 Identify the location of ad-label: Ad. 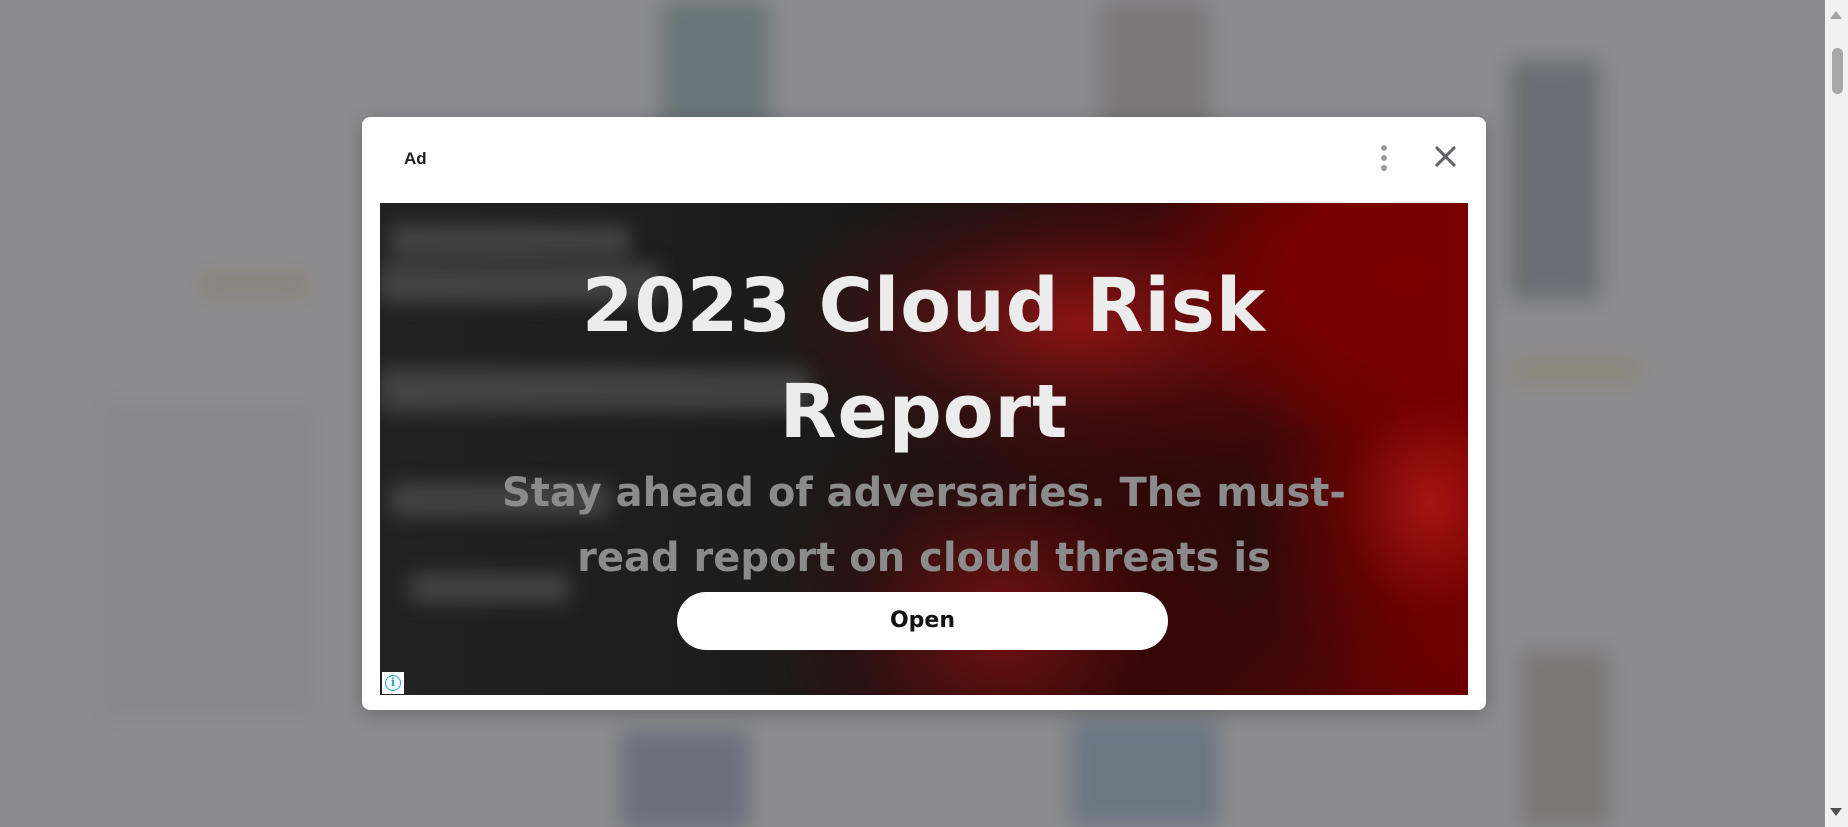
(415, 158).